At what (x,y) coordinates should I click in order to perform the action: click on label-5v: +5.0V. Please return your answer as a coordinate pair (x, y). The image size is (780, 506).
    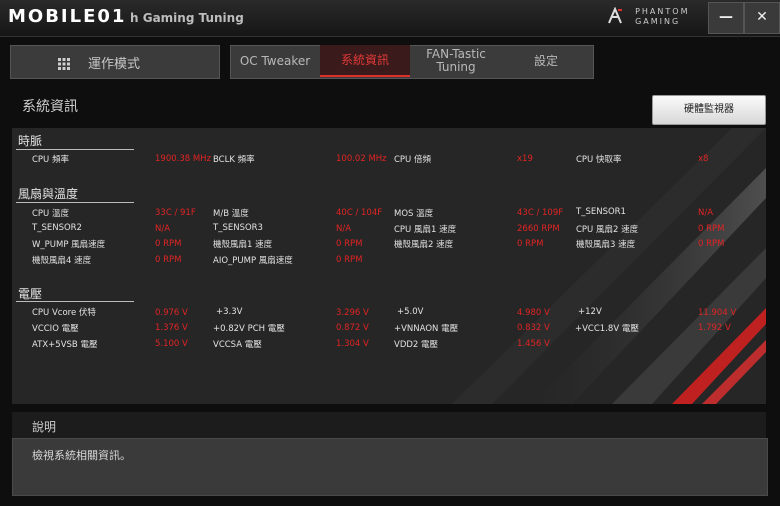
    Looking at the image, I should click on (410, 312).